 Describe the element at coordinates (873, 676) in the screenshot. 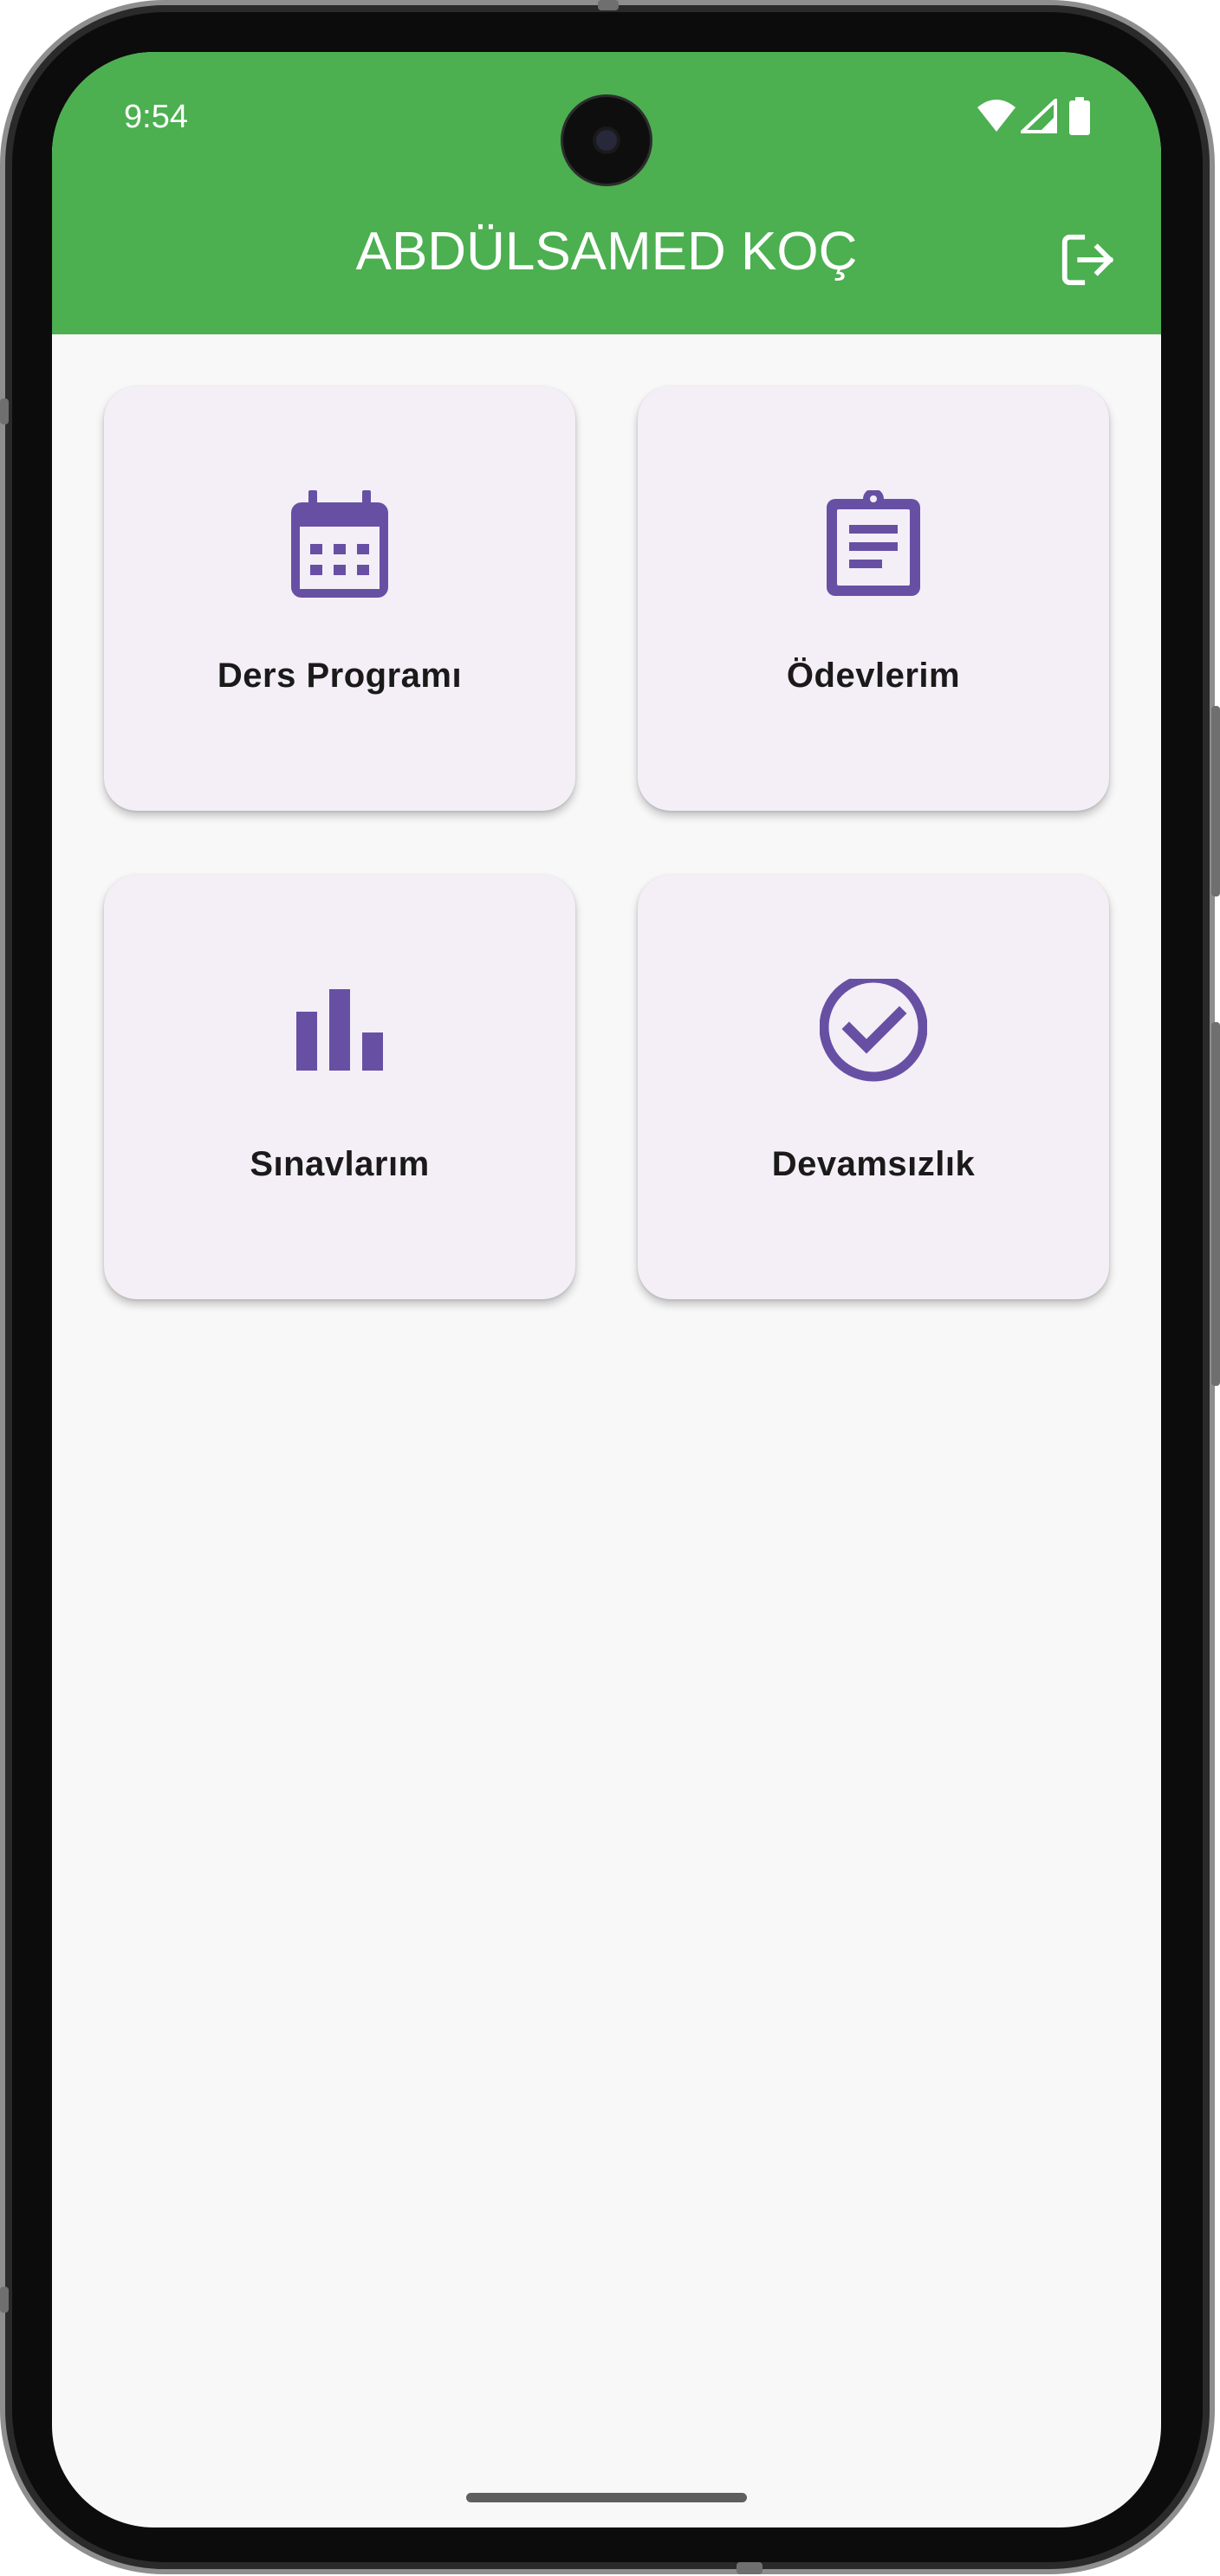

I see `menu-card-label: Ödevlerim` at that location.